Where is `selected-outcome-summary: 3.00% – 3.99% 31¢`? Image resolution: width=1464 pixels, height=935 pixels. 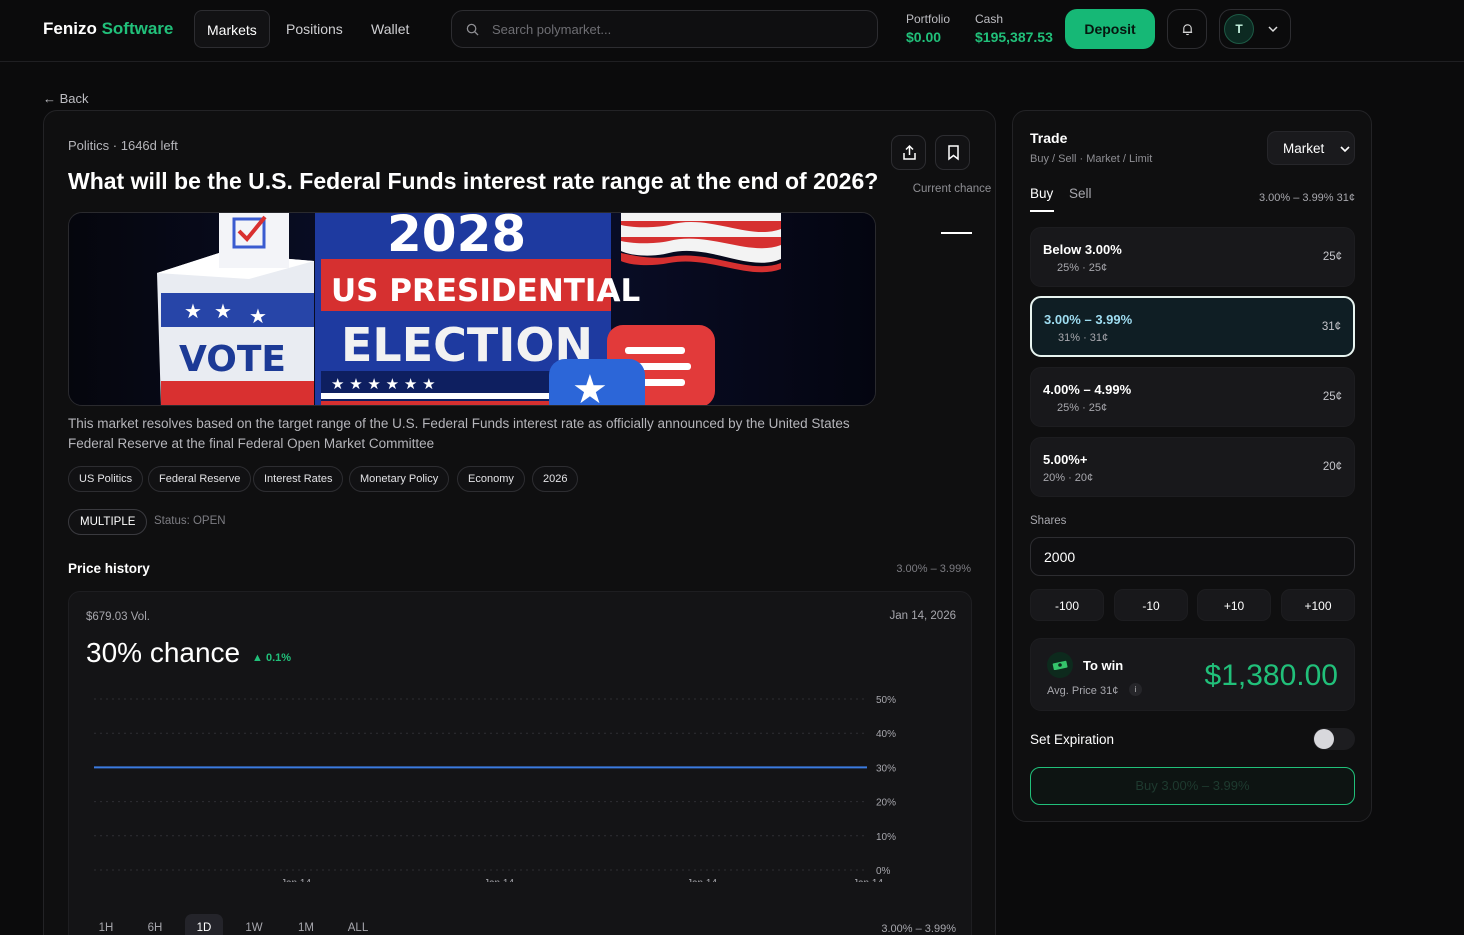
selected-outcome-summary: 3.00% – 3.99% 31¢ is located at coordinates (1306, 198).